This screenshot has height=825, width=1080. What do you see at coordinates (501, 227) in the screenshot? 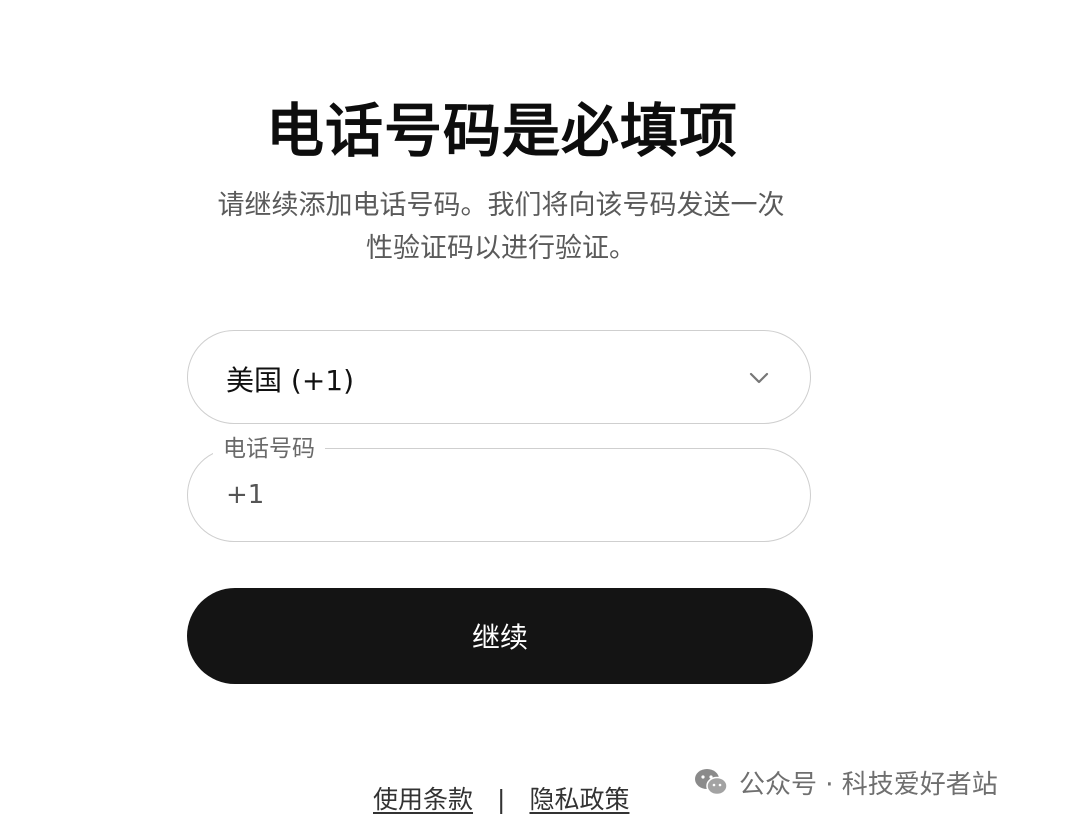
I see `page-subtitle: 请继续添加电话号码。我们将向该号码发送一次 性验证码以进行验证。` at bounding box center [501, 227].